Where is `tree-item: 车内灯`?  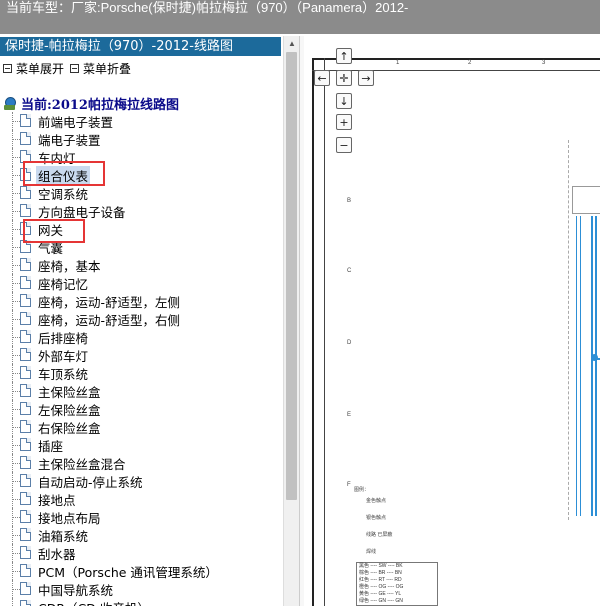
tree-item: 车内灯 is located at coordinates (141, 157).